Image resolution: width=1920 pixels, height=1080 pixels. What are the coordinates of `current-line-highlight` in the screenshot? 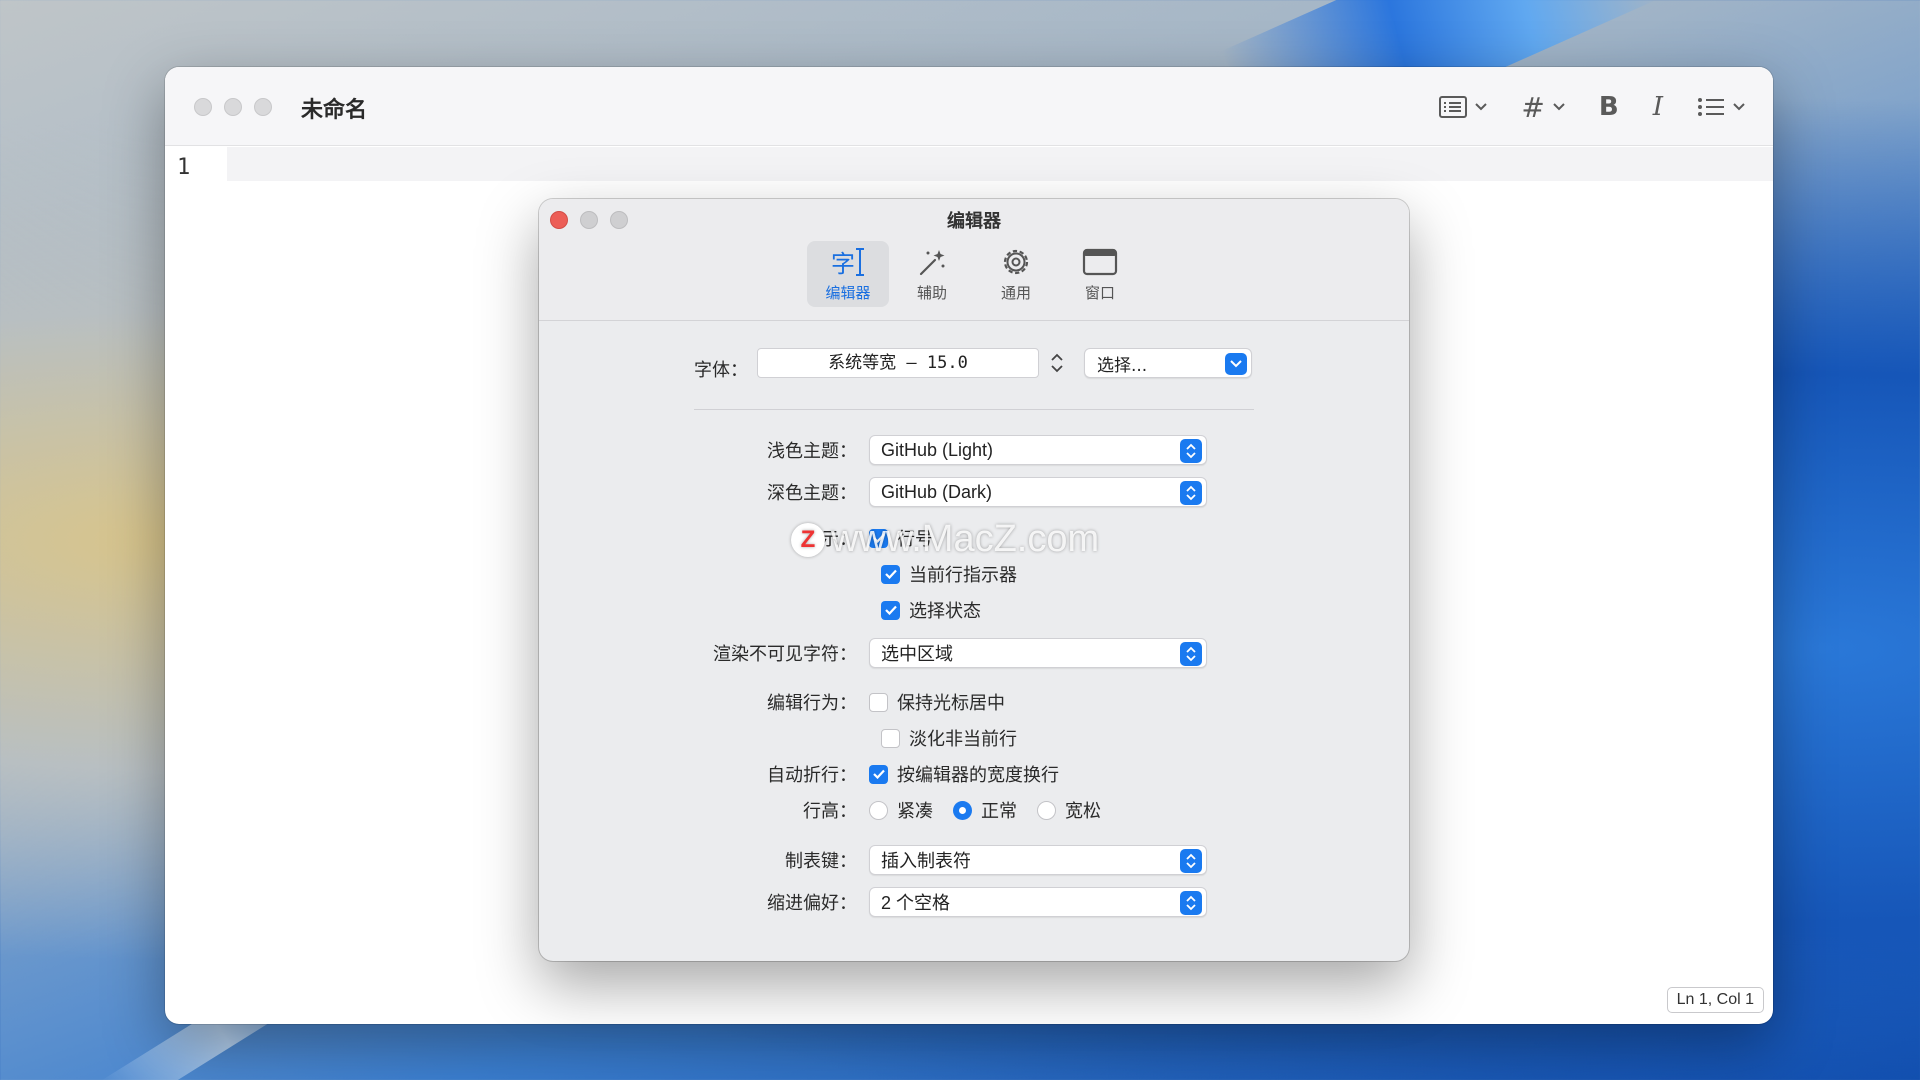 It's located at (1000, 164).